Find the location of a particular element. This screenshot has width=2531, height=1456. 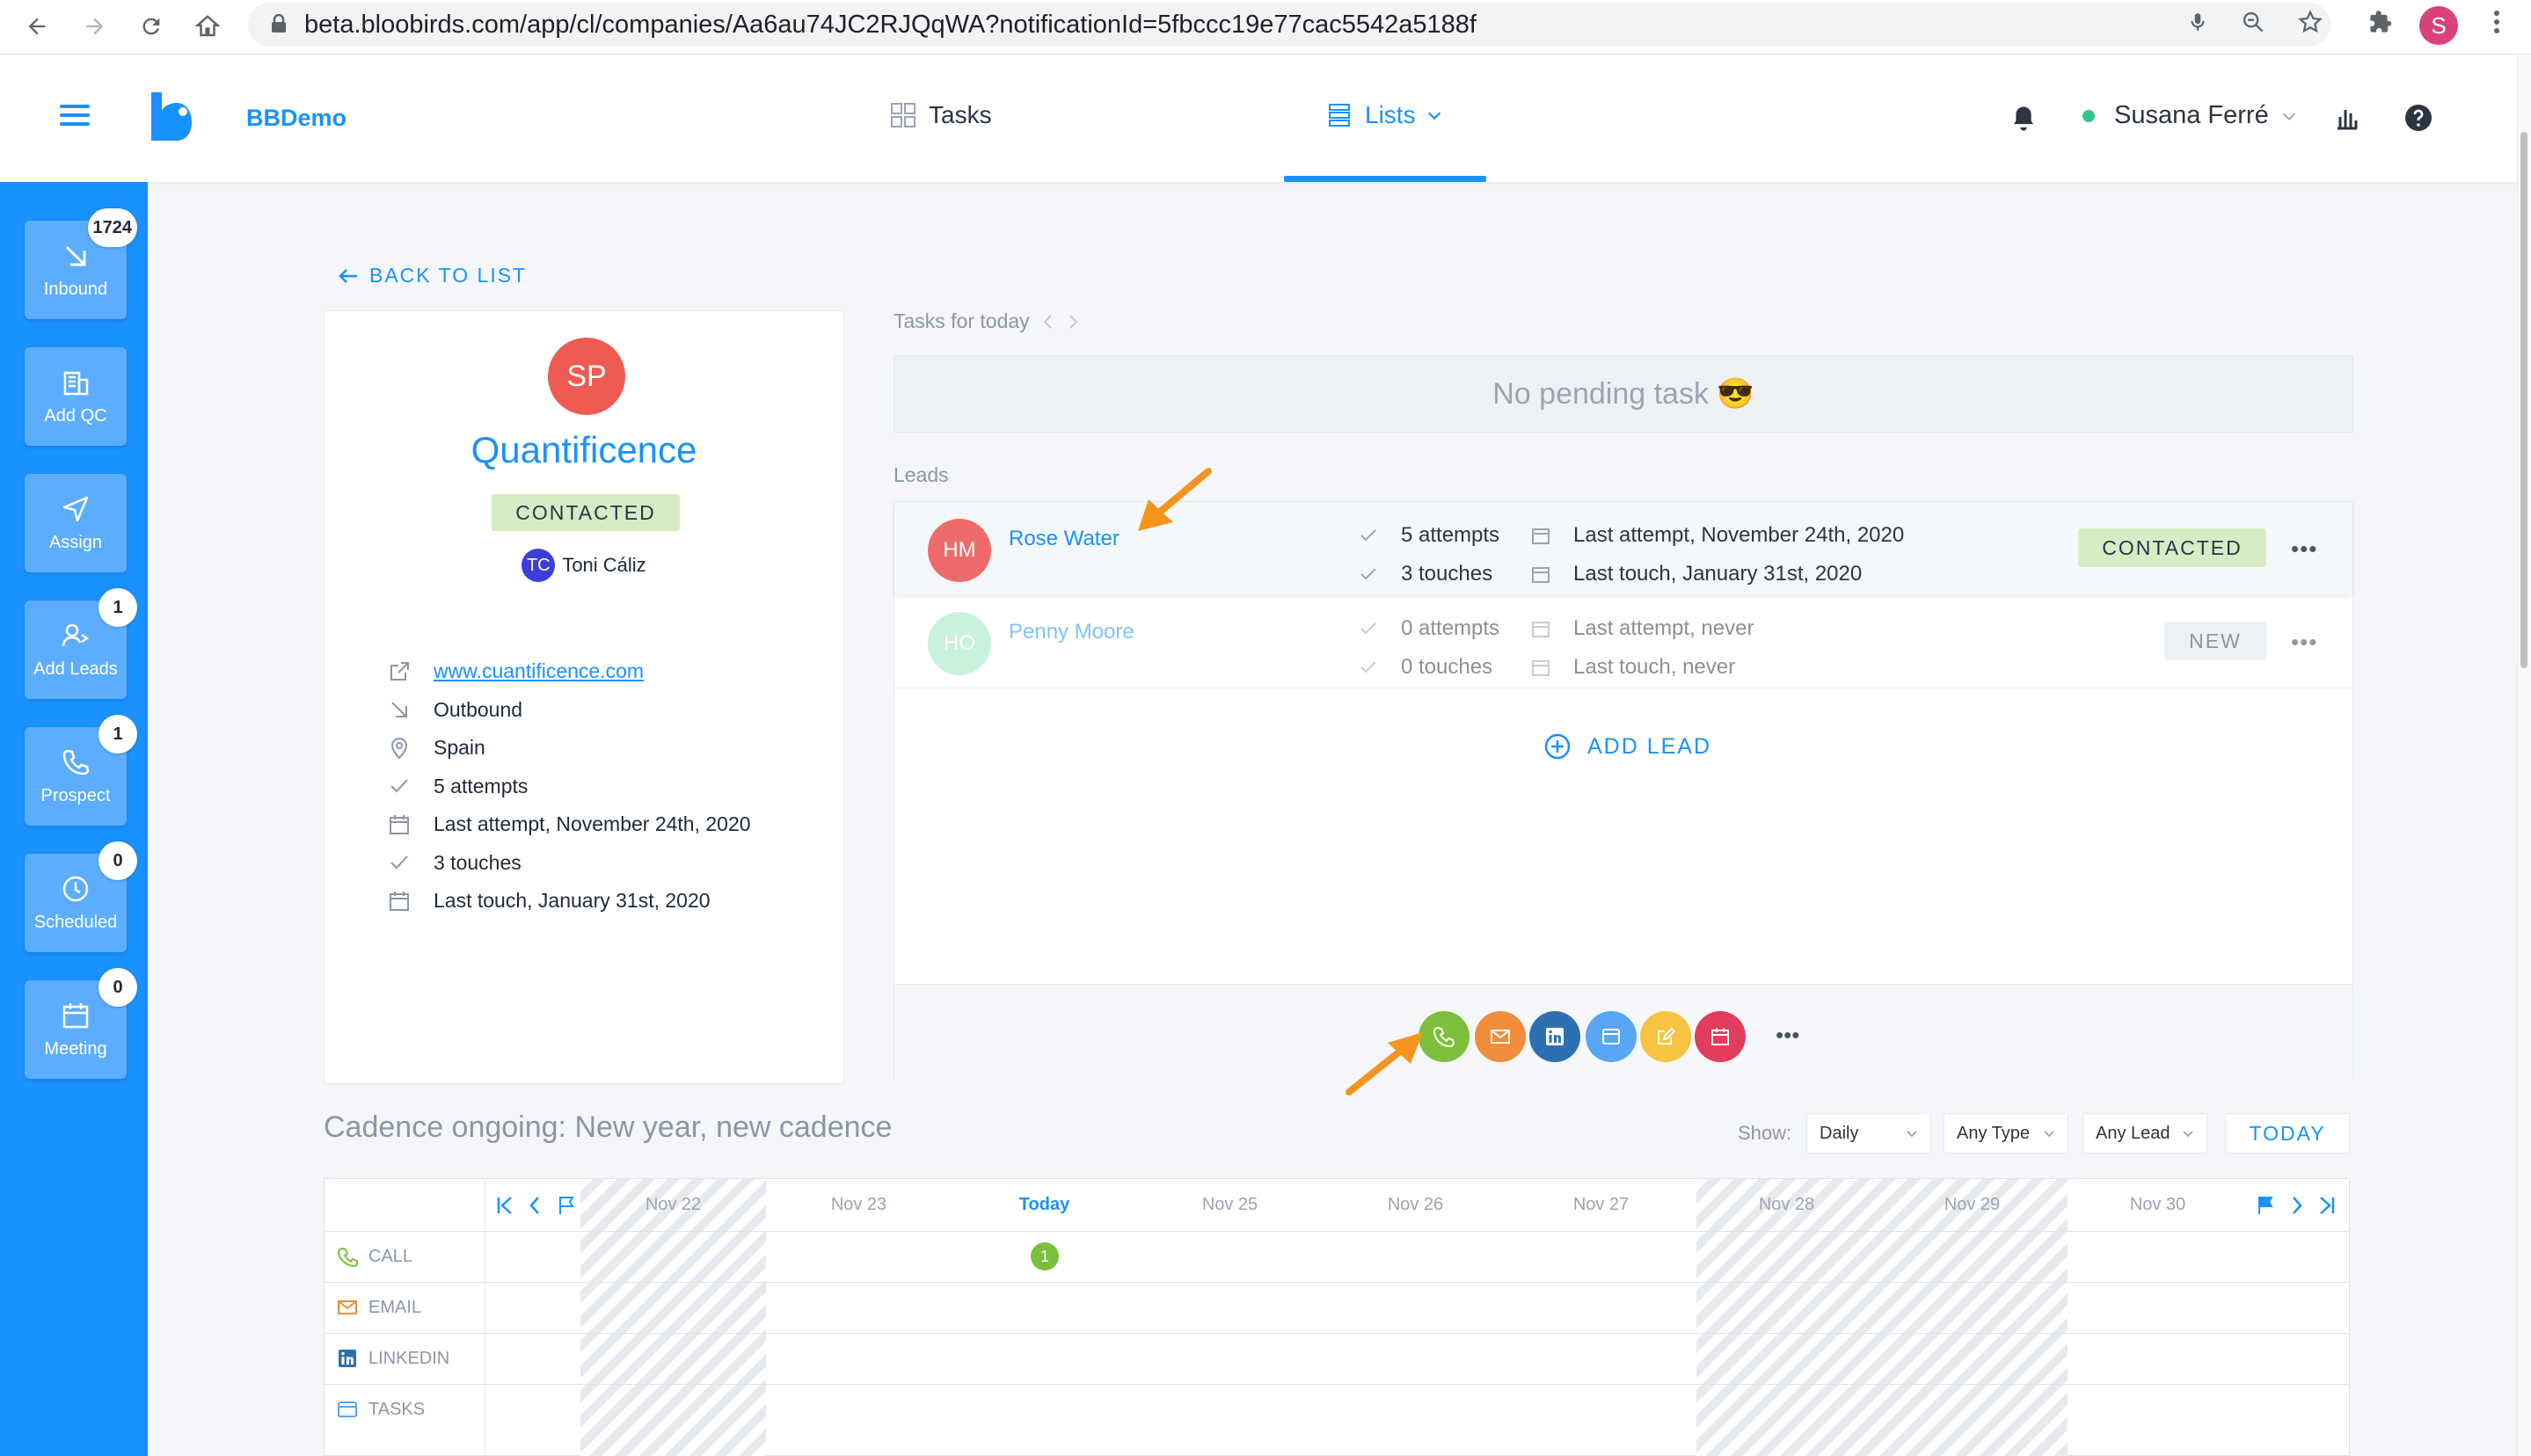

lead-stats: 5 attempts 3 touches is located at coordinates (1429, 554).